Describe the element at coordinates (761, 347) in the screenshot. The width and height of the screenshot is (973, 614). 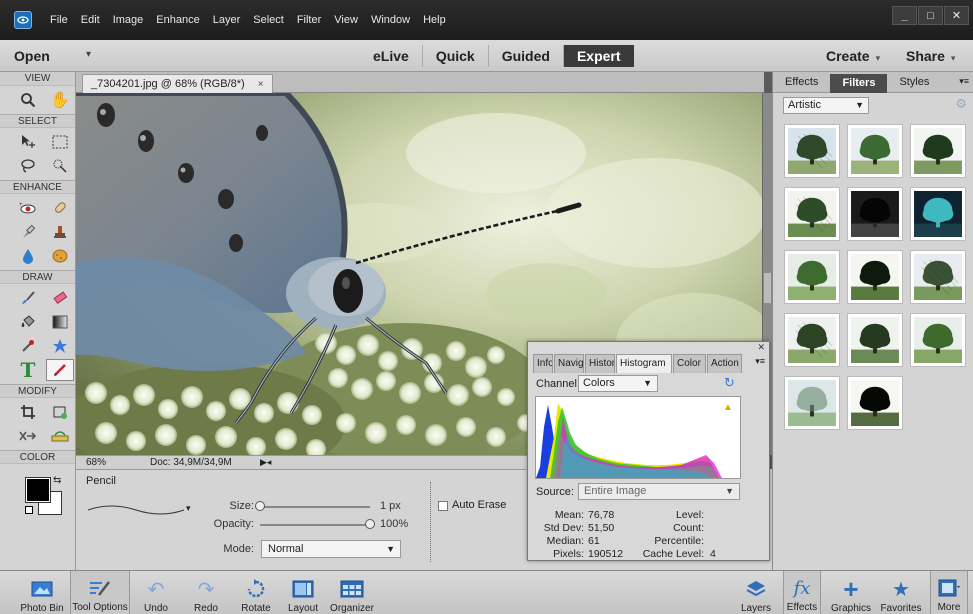
I see `close-icon: ✕` at that location.